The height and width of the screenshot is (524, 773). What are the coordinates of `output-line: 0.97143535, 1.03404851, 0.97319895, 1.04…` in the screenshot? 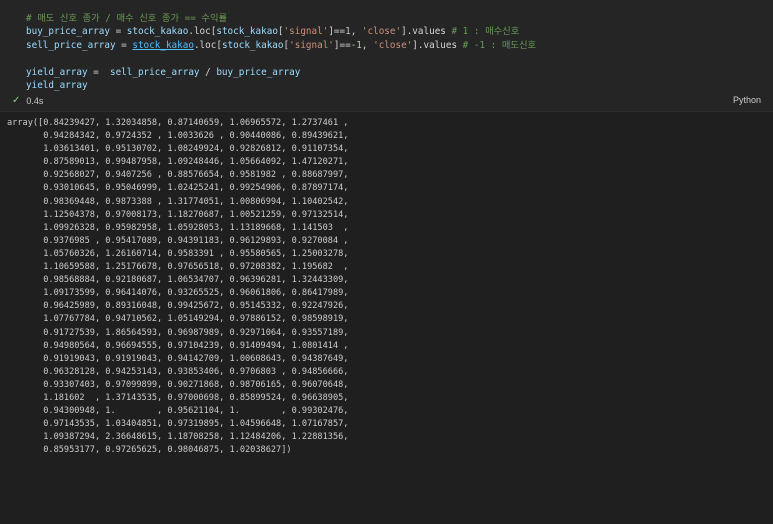 It's located at (178, 424).